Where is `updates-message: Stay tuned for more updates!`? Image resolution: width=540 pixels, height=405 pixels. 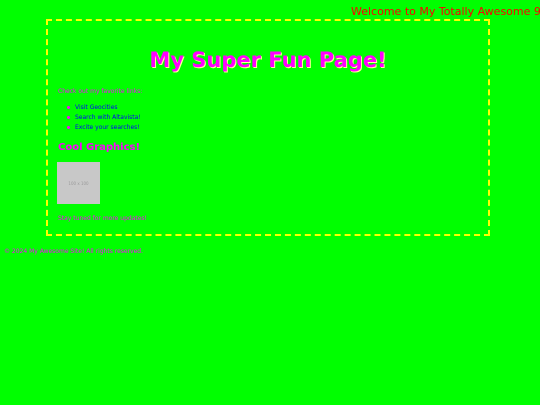
updates-message: Stay tuned for more updates! is located at coordinates (102, 218).